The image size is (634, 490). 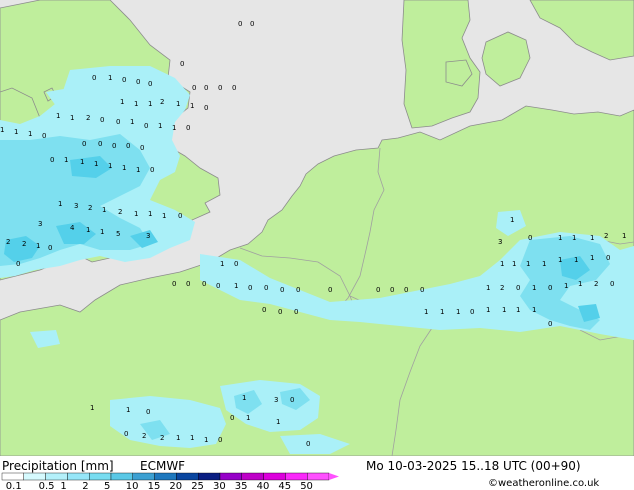 I want to click on legend-label: 50, so click(x=306, y=485).